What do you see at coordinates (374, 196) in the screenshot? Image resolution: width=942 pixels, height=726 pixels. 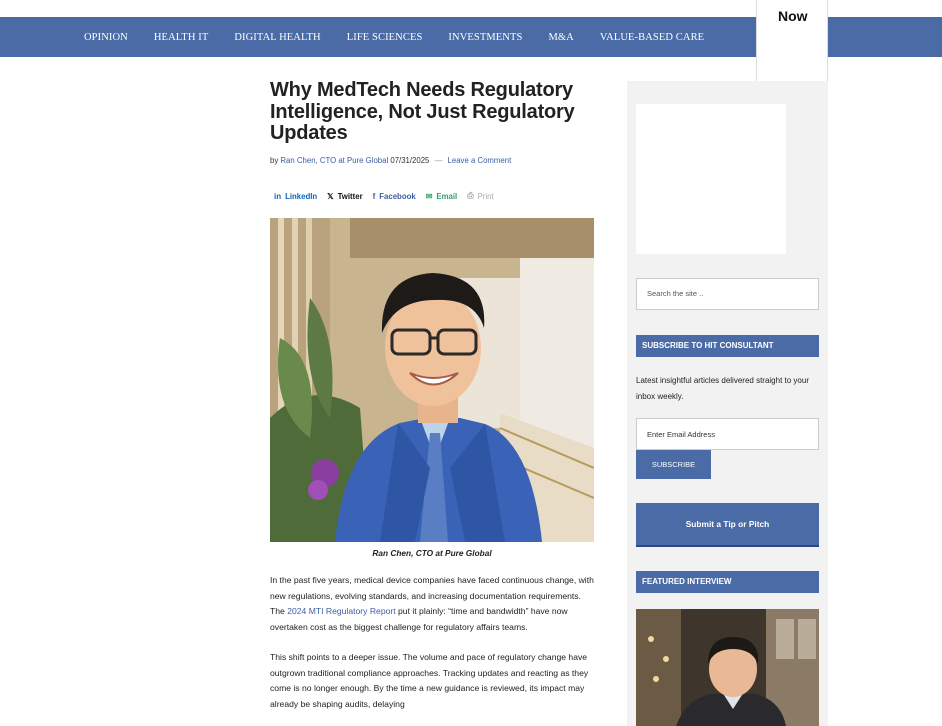 I see `facebook-icon: f` at bounding box center [374, 196].